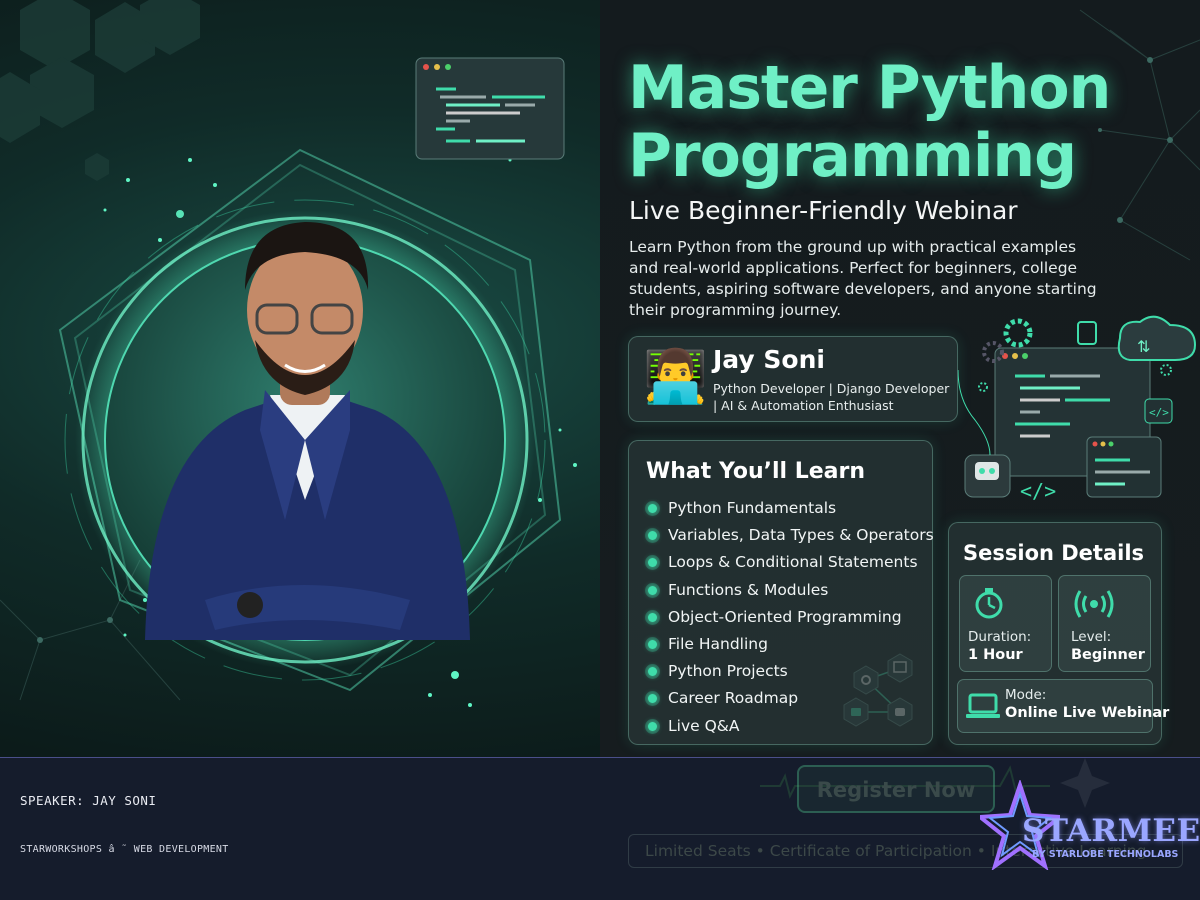  I want to click on tech-illustration: ⇅ </> </>, so click(1077, 409).